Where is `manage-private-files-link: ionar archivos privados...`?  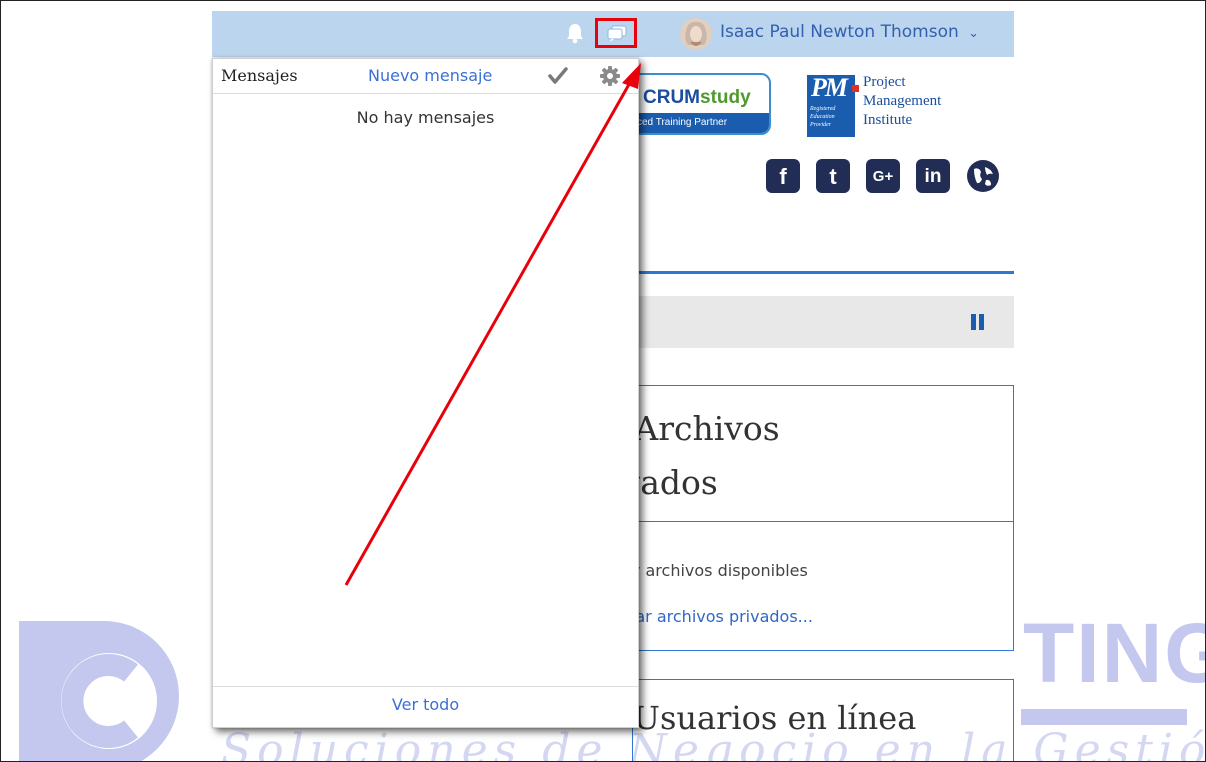 manage-private-files-link: ionar archivos privados... is located at coordinates (712, 616).